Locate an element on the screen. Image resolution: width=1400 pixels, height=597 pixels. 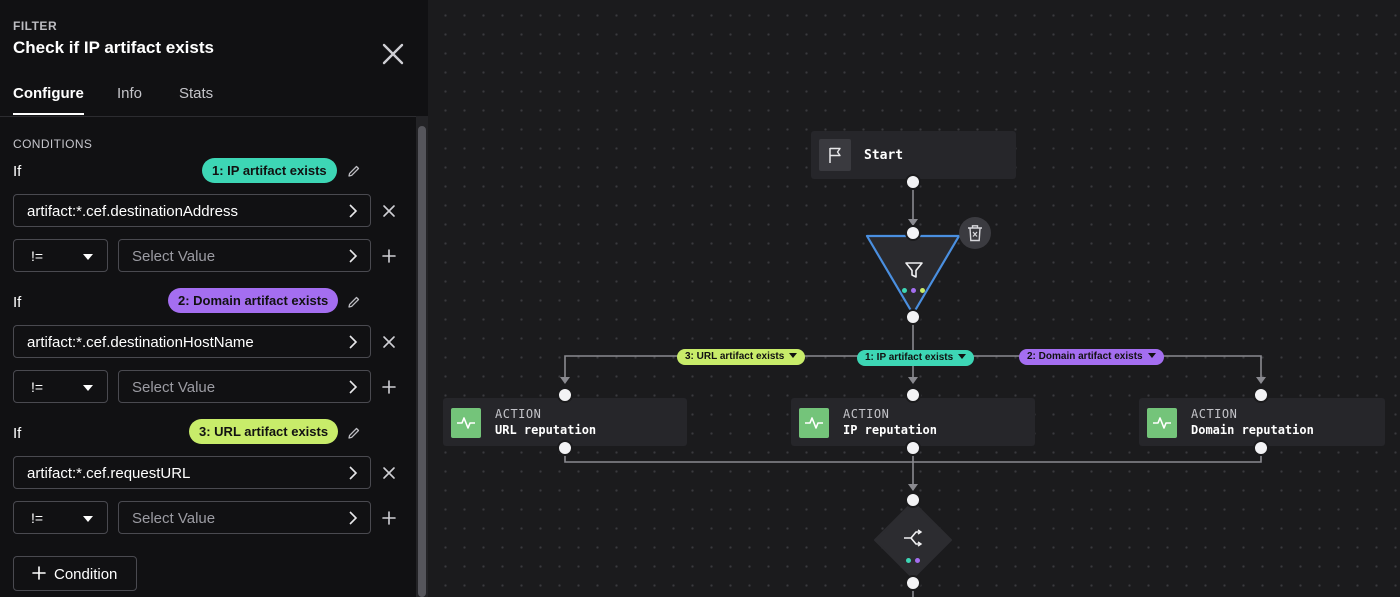
funnel-icon is located at coordinates (914, 270).